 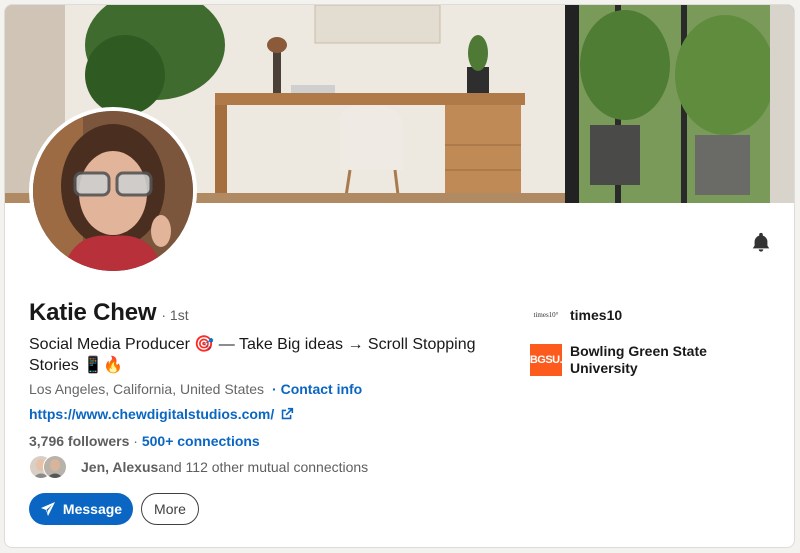 I want to click on avatar-image, so click(x=113, y=191).